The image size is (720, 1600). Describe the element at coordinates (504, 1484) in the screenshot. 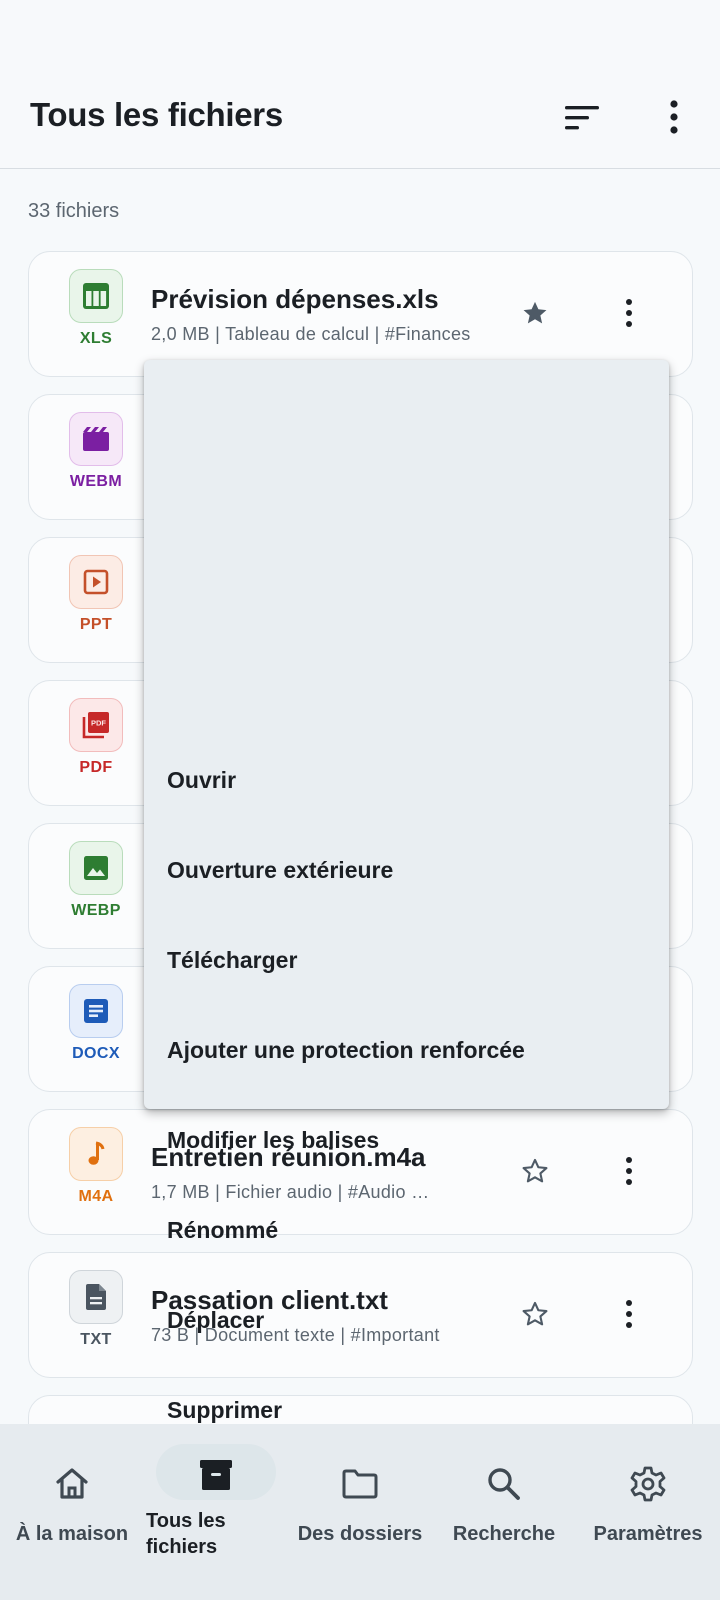

I see `search-icon` at that location.